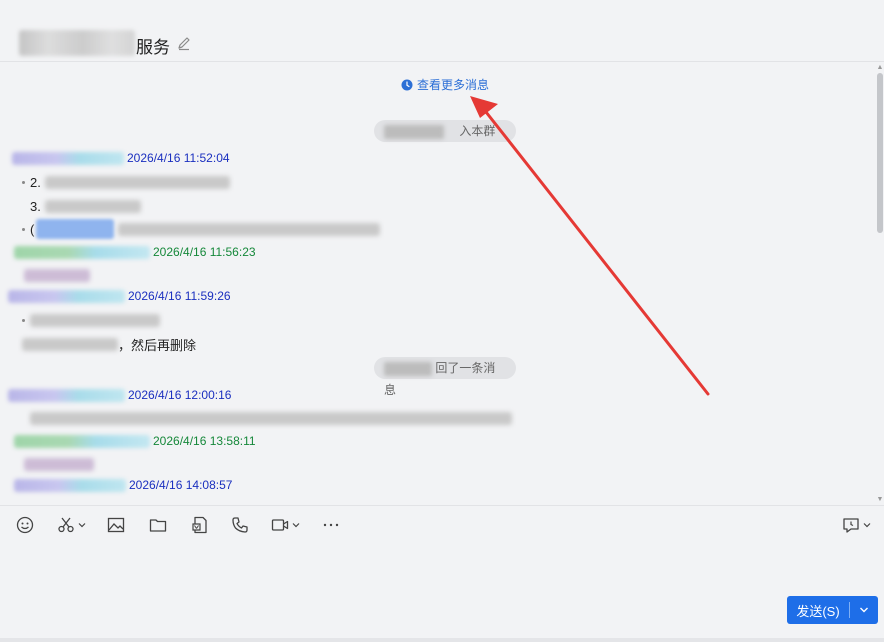 The height and width of the screenshot is (642, 884). I want to click on image-icon, so click(116, 525).